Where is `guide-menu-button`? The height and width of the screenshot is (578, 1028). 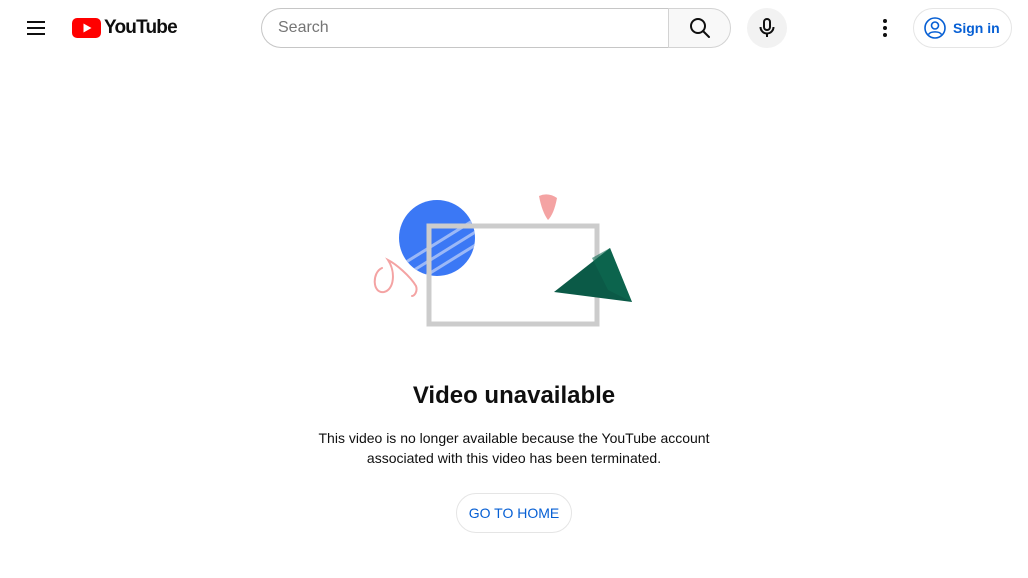
guide-menu-button is located at coordinates (36, 28).